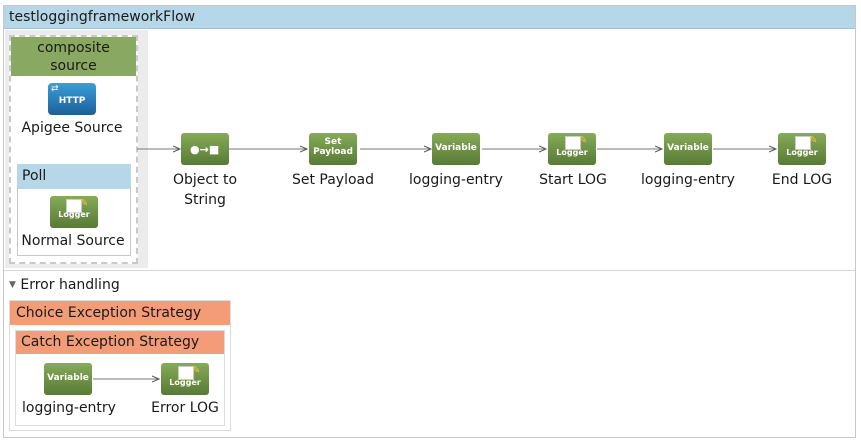  I want to click on set-payload-icon: Set Payload, so click(333, 149).